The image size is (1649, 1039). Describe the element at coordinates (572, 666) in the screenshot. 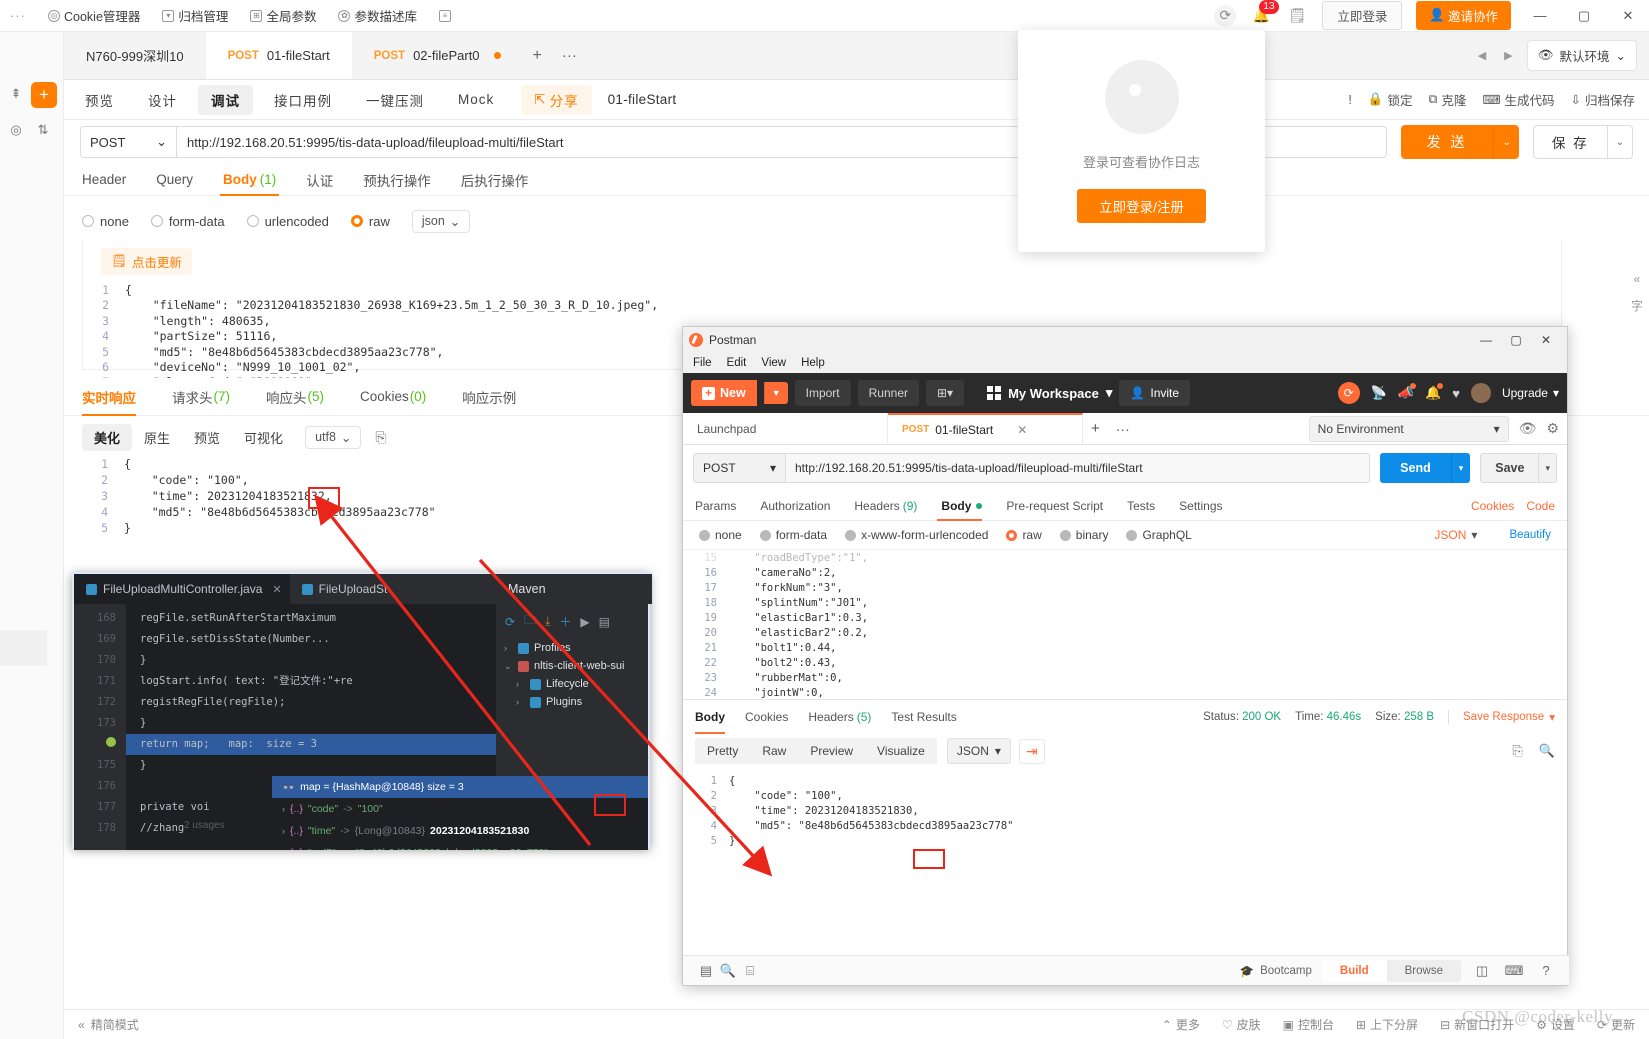

I see `maven-tree-item-project: ⌄ nltis-client-web-sui` at that location.